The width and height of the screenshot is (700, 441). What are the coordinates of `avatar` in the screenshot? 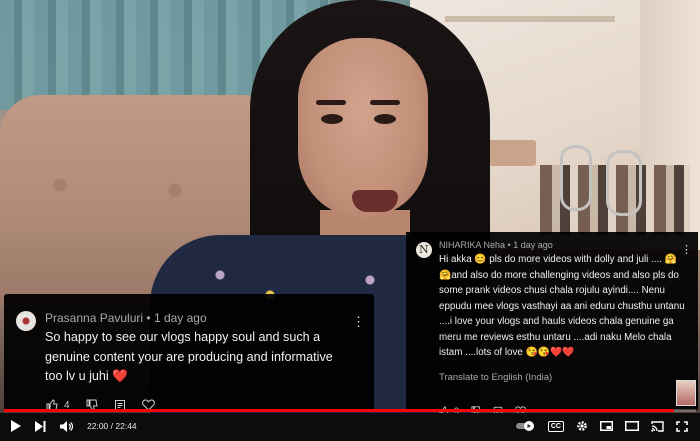 It's located at (26, 321).